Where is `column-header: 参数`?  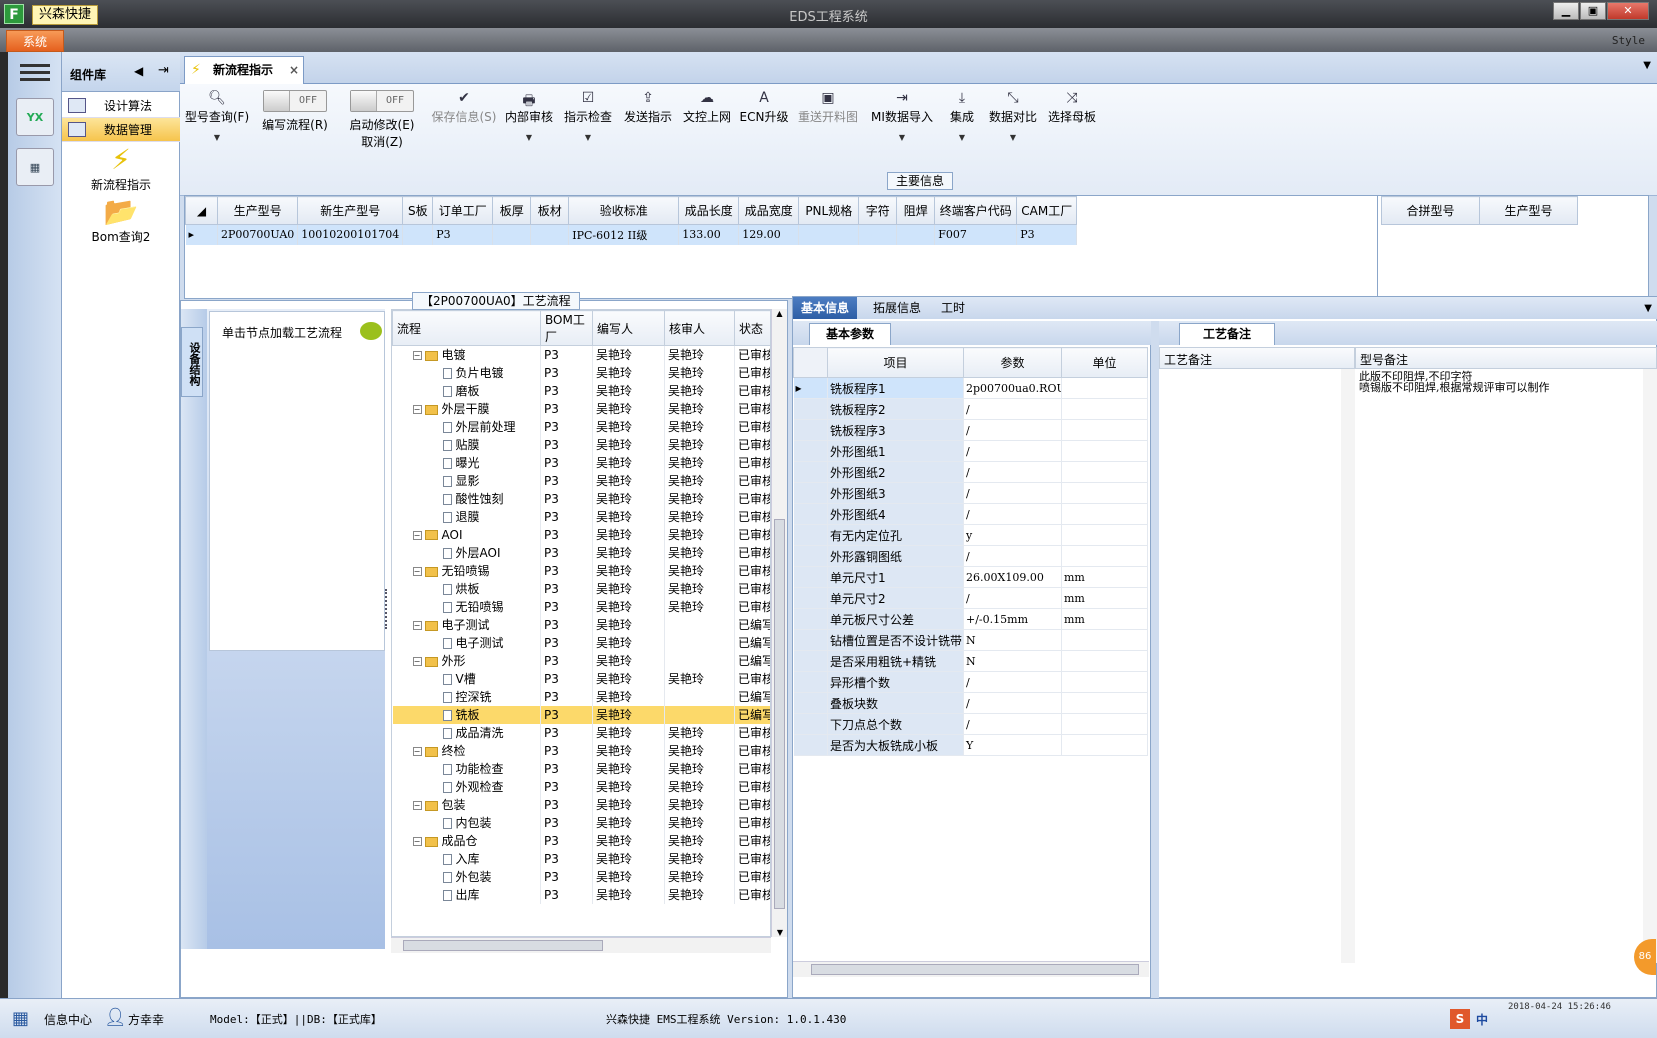
column-header: 参数 is located at coordinates (1012, 362).